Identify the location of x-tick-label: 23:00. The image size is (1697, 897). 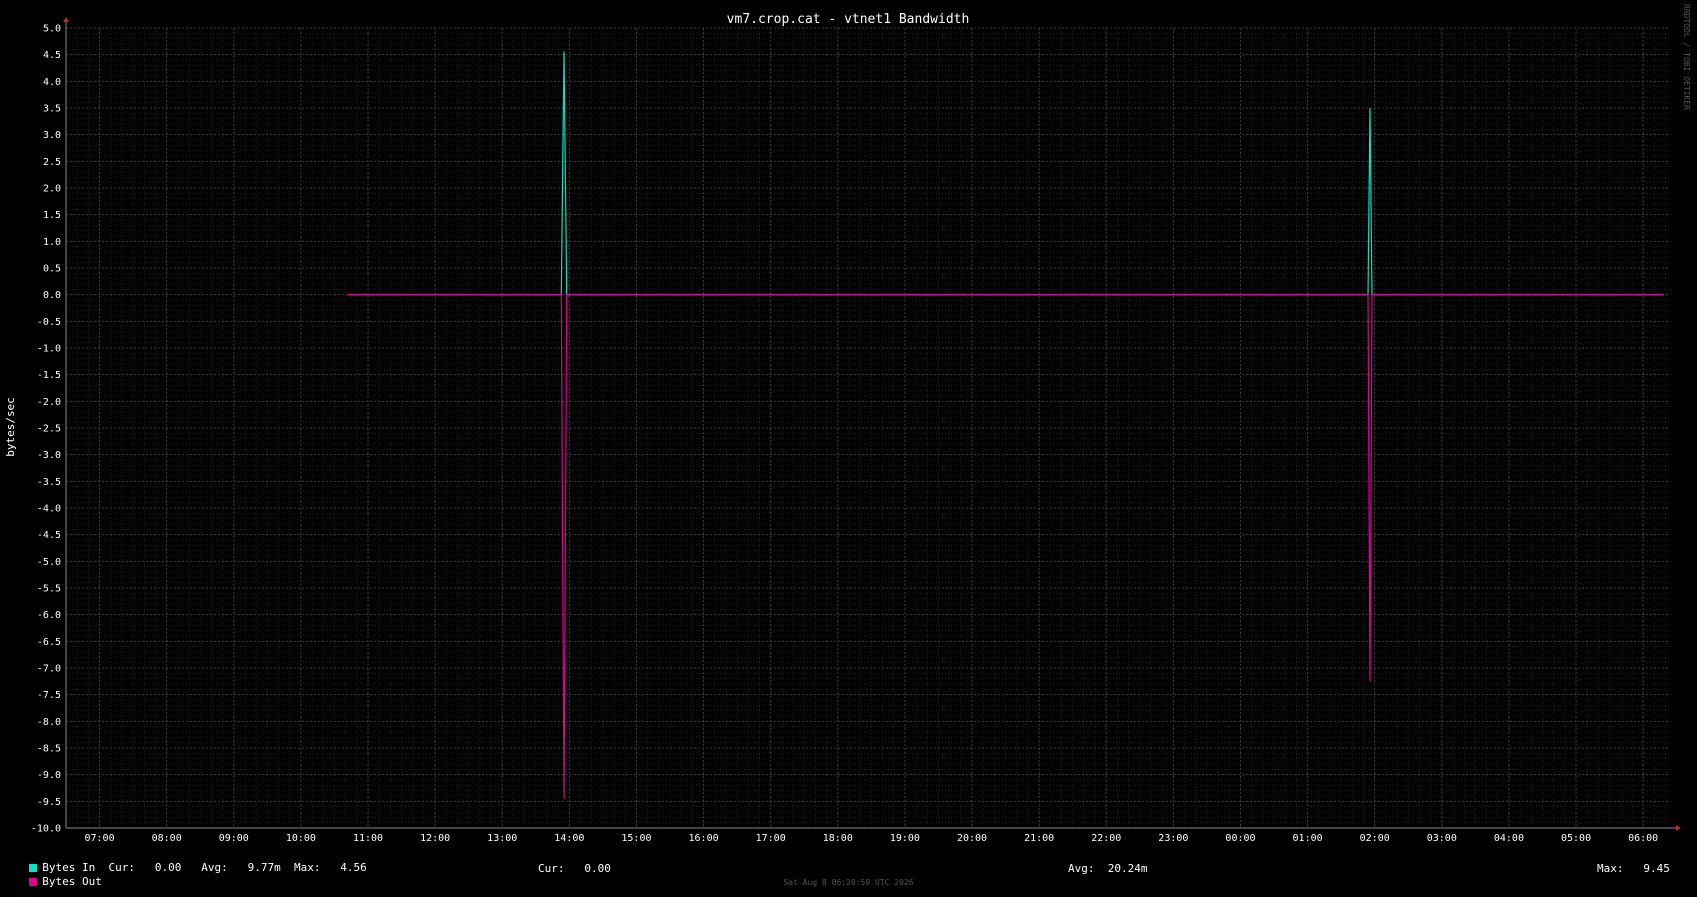
(1173, 838).